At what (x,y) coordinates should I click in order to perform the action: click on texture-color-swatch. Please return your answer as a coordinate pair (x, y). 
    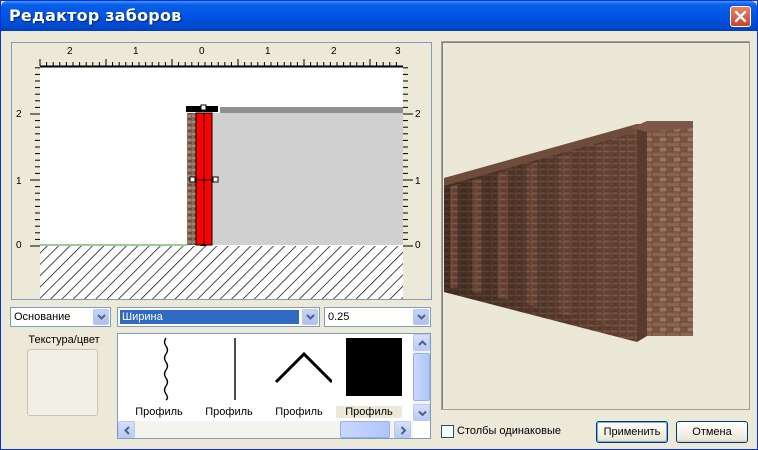
    Looking at the image, I should click on (62, 382).